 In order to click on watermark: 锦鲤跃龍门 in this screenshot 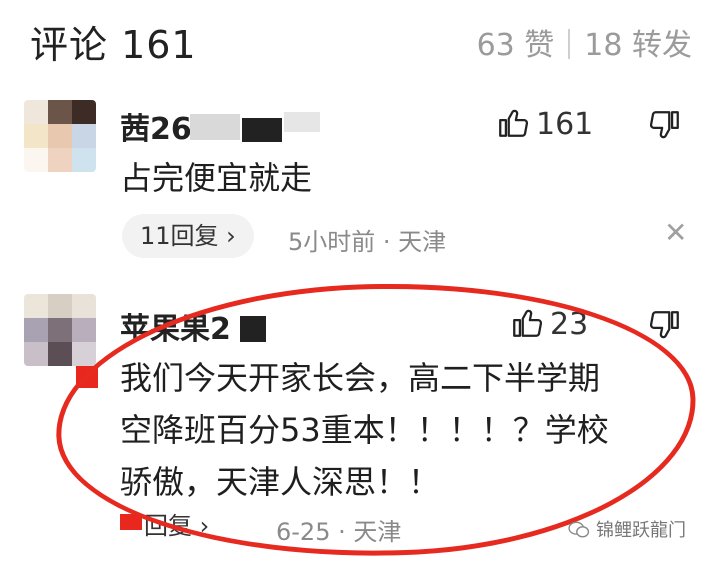, I will do `click(627, 529)`.